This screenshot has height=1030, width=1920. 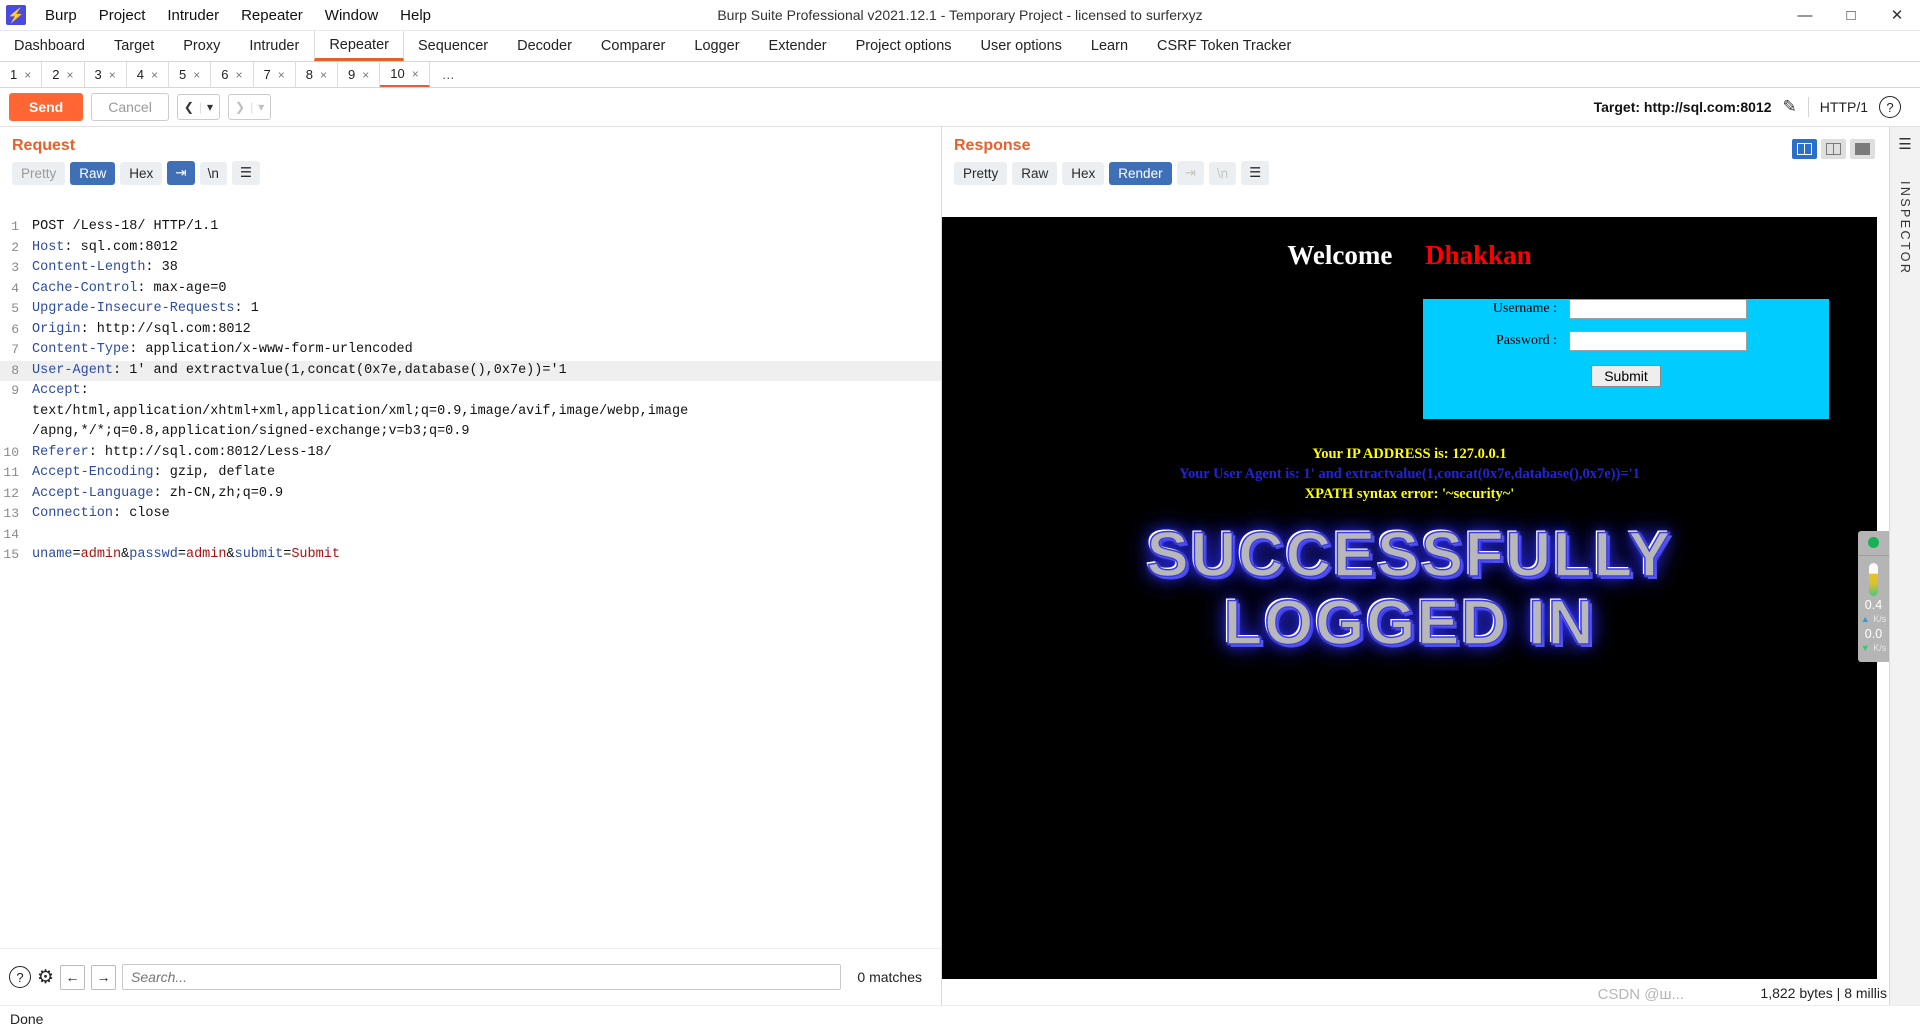 I want to click on response-tab-raw: Raw, so click(x=1035, y=173).